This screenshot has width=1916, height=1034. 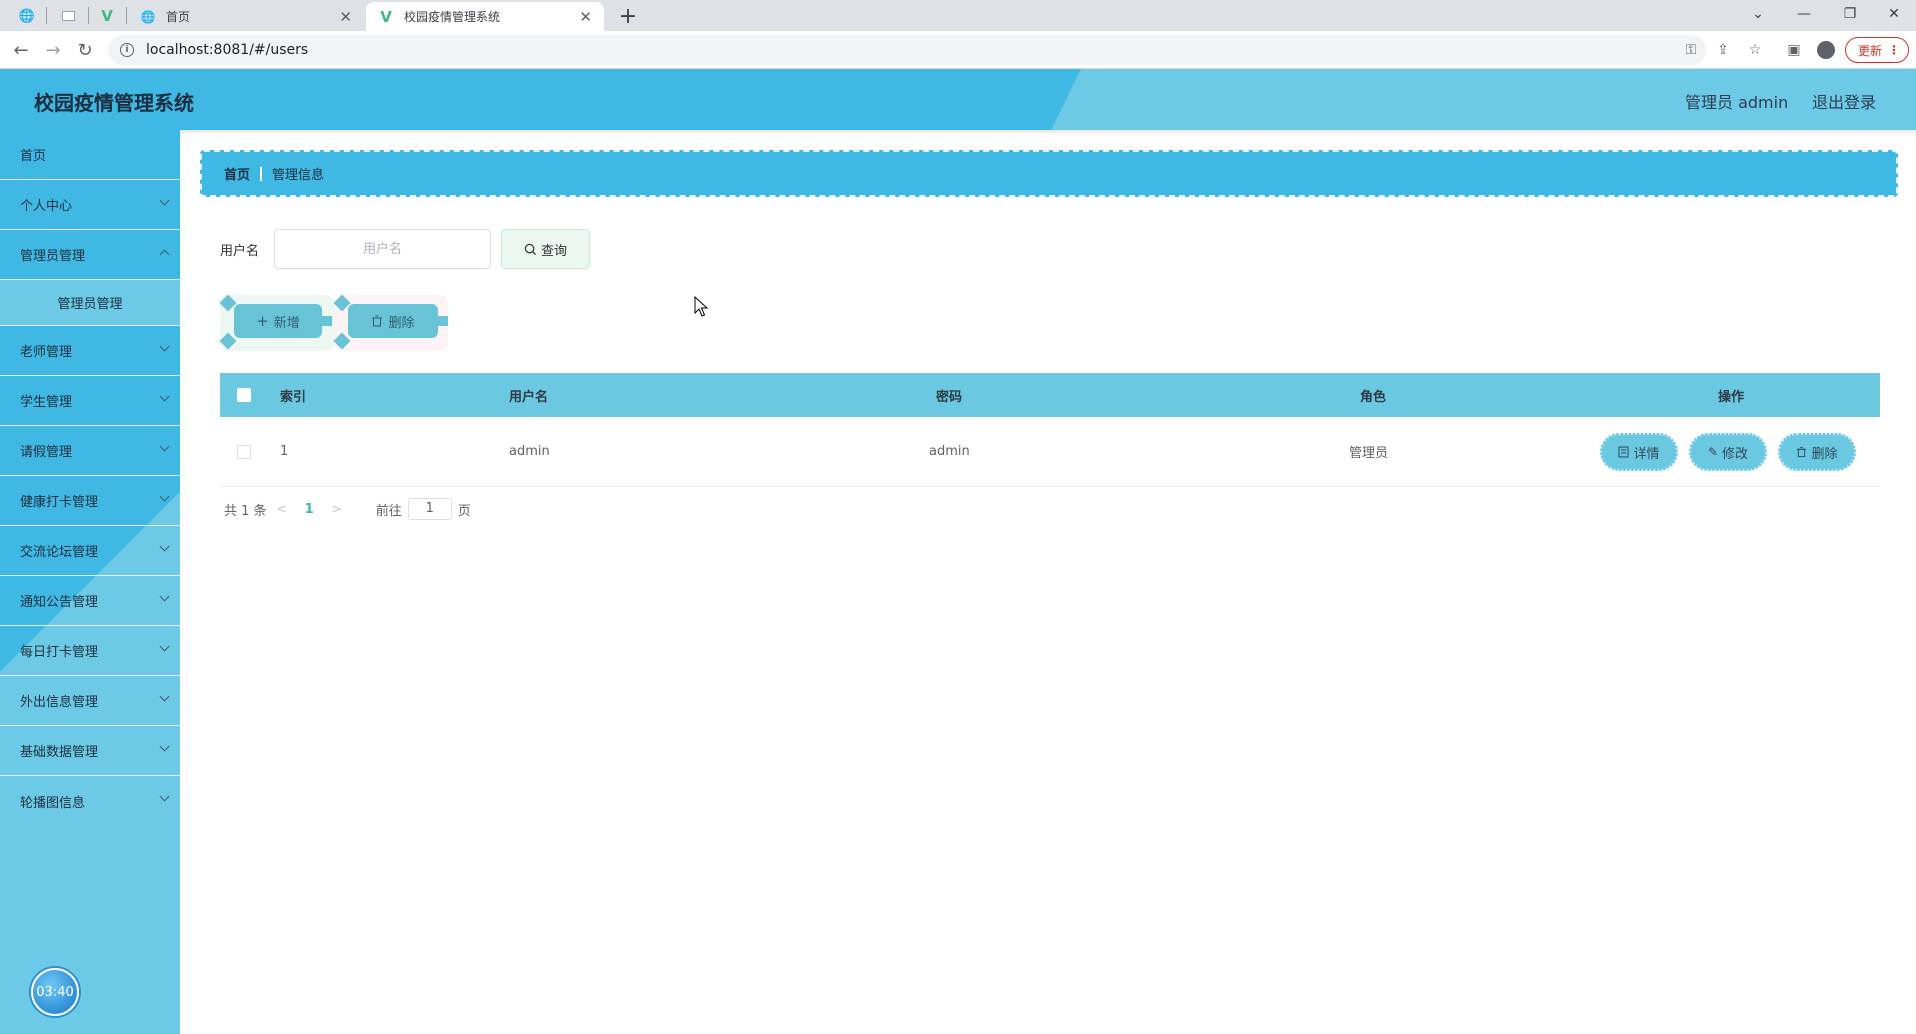 I want to click on sidebar-item-label: 外出信息管理, so click(x=59, y=702).